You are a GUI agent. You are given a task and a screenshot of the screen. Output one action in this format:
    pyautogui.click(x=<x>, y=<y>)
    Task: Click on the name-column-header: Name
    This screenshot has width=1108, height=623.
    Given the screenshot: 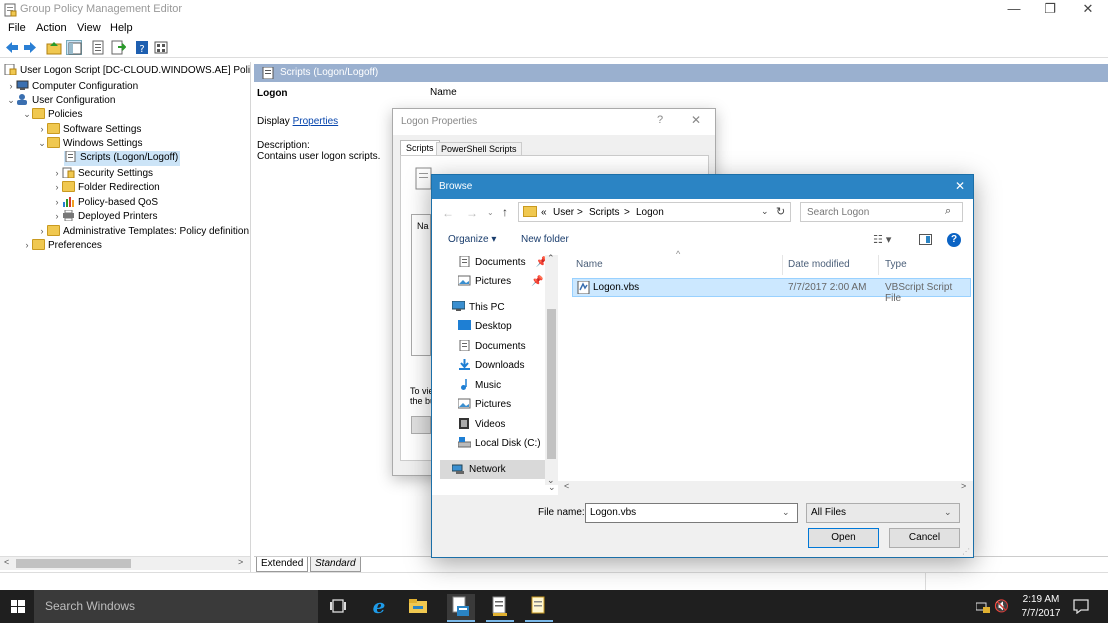 What is the action you would take?
    pyautogui.click(x=443, y=92)
    